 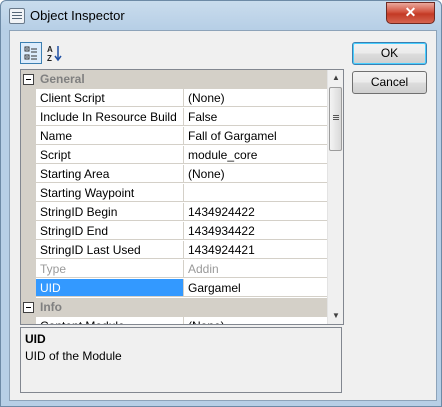 I want to click on property-value: Fall of Gargamel, so click(x=255, y=136).